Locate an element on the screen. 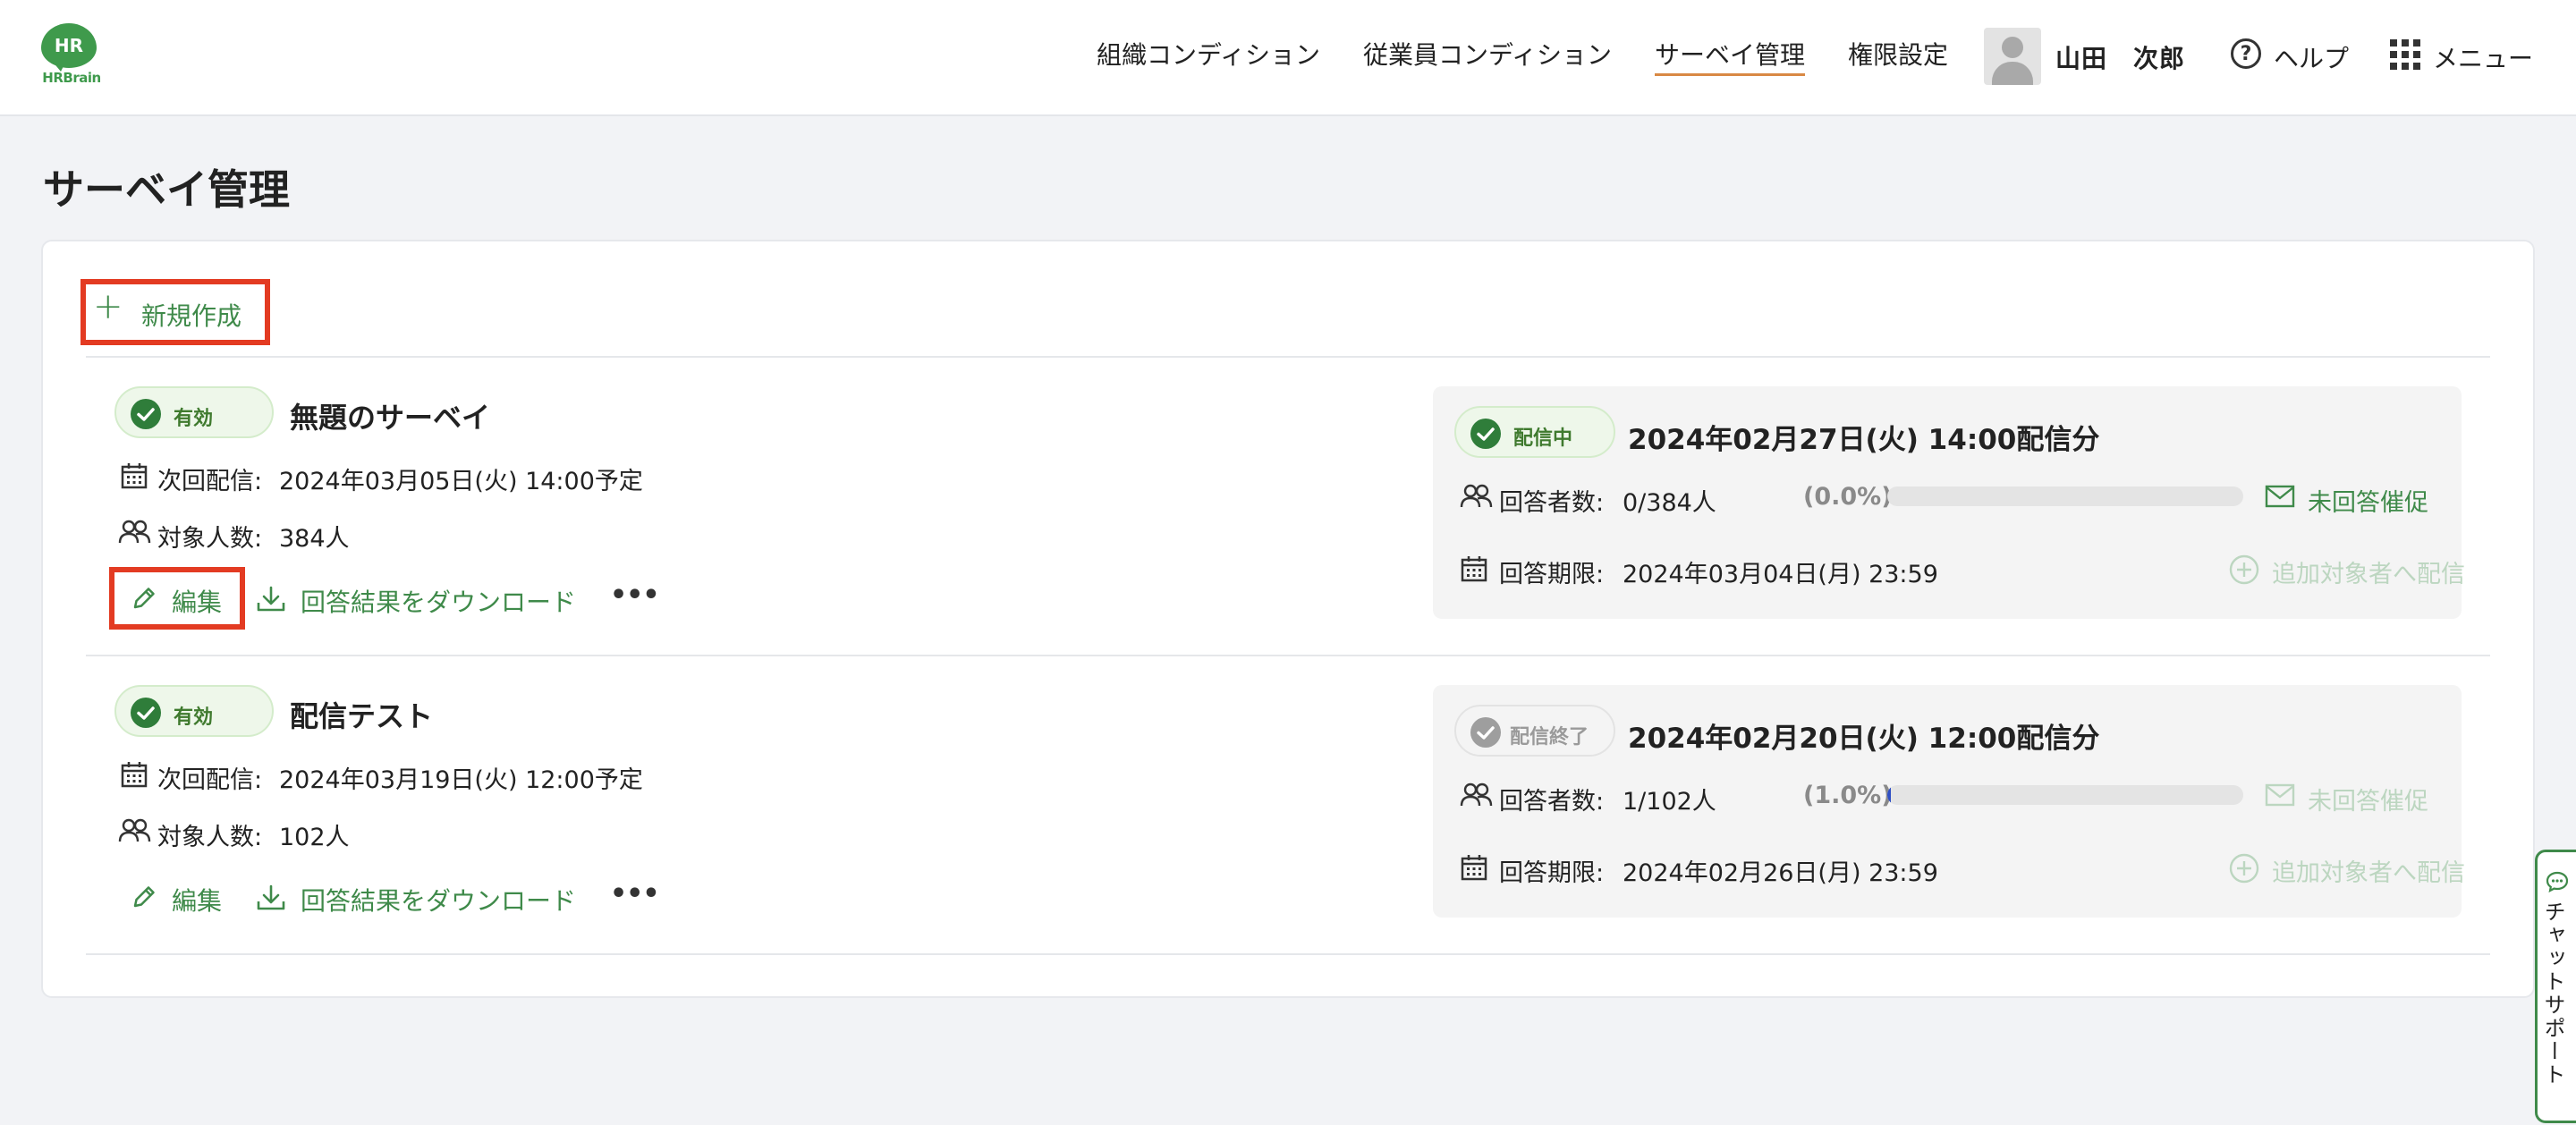 The image size is (2576, 1125). delivery-title: 2024年02月27日(火) 14:00配信分 is located at coordinates (1864, 440).